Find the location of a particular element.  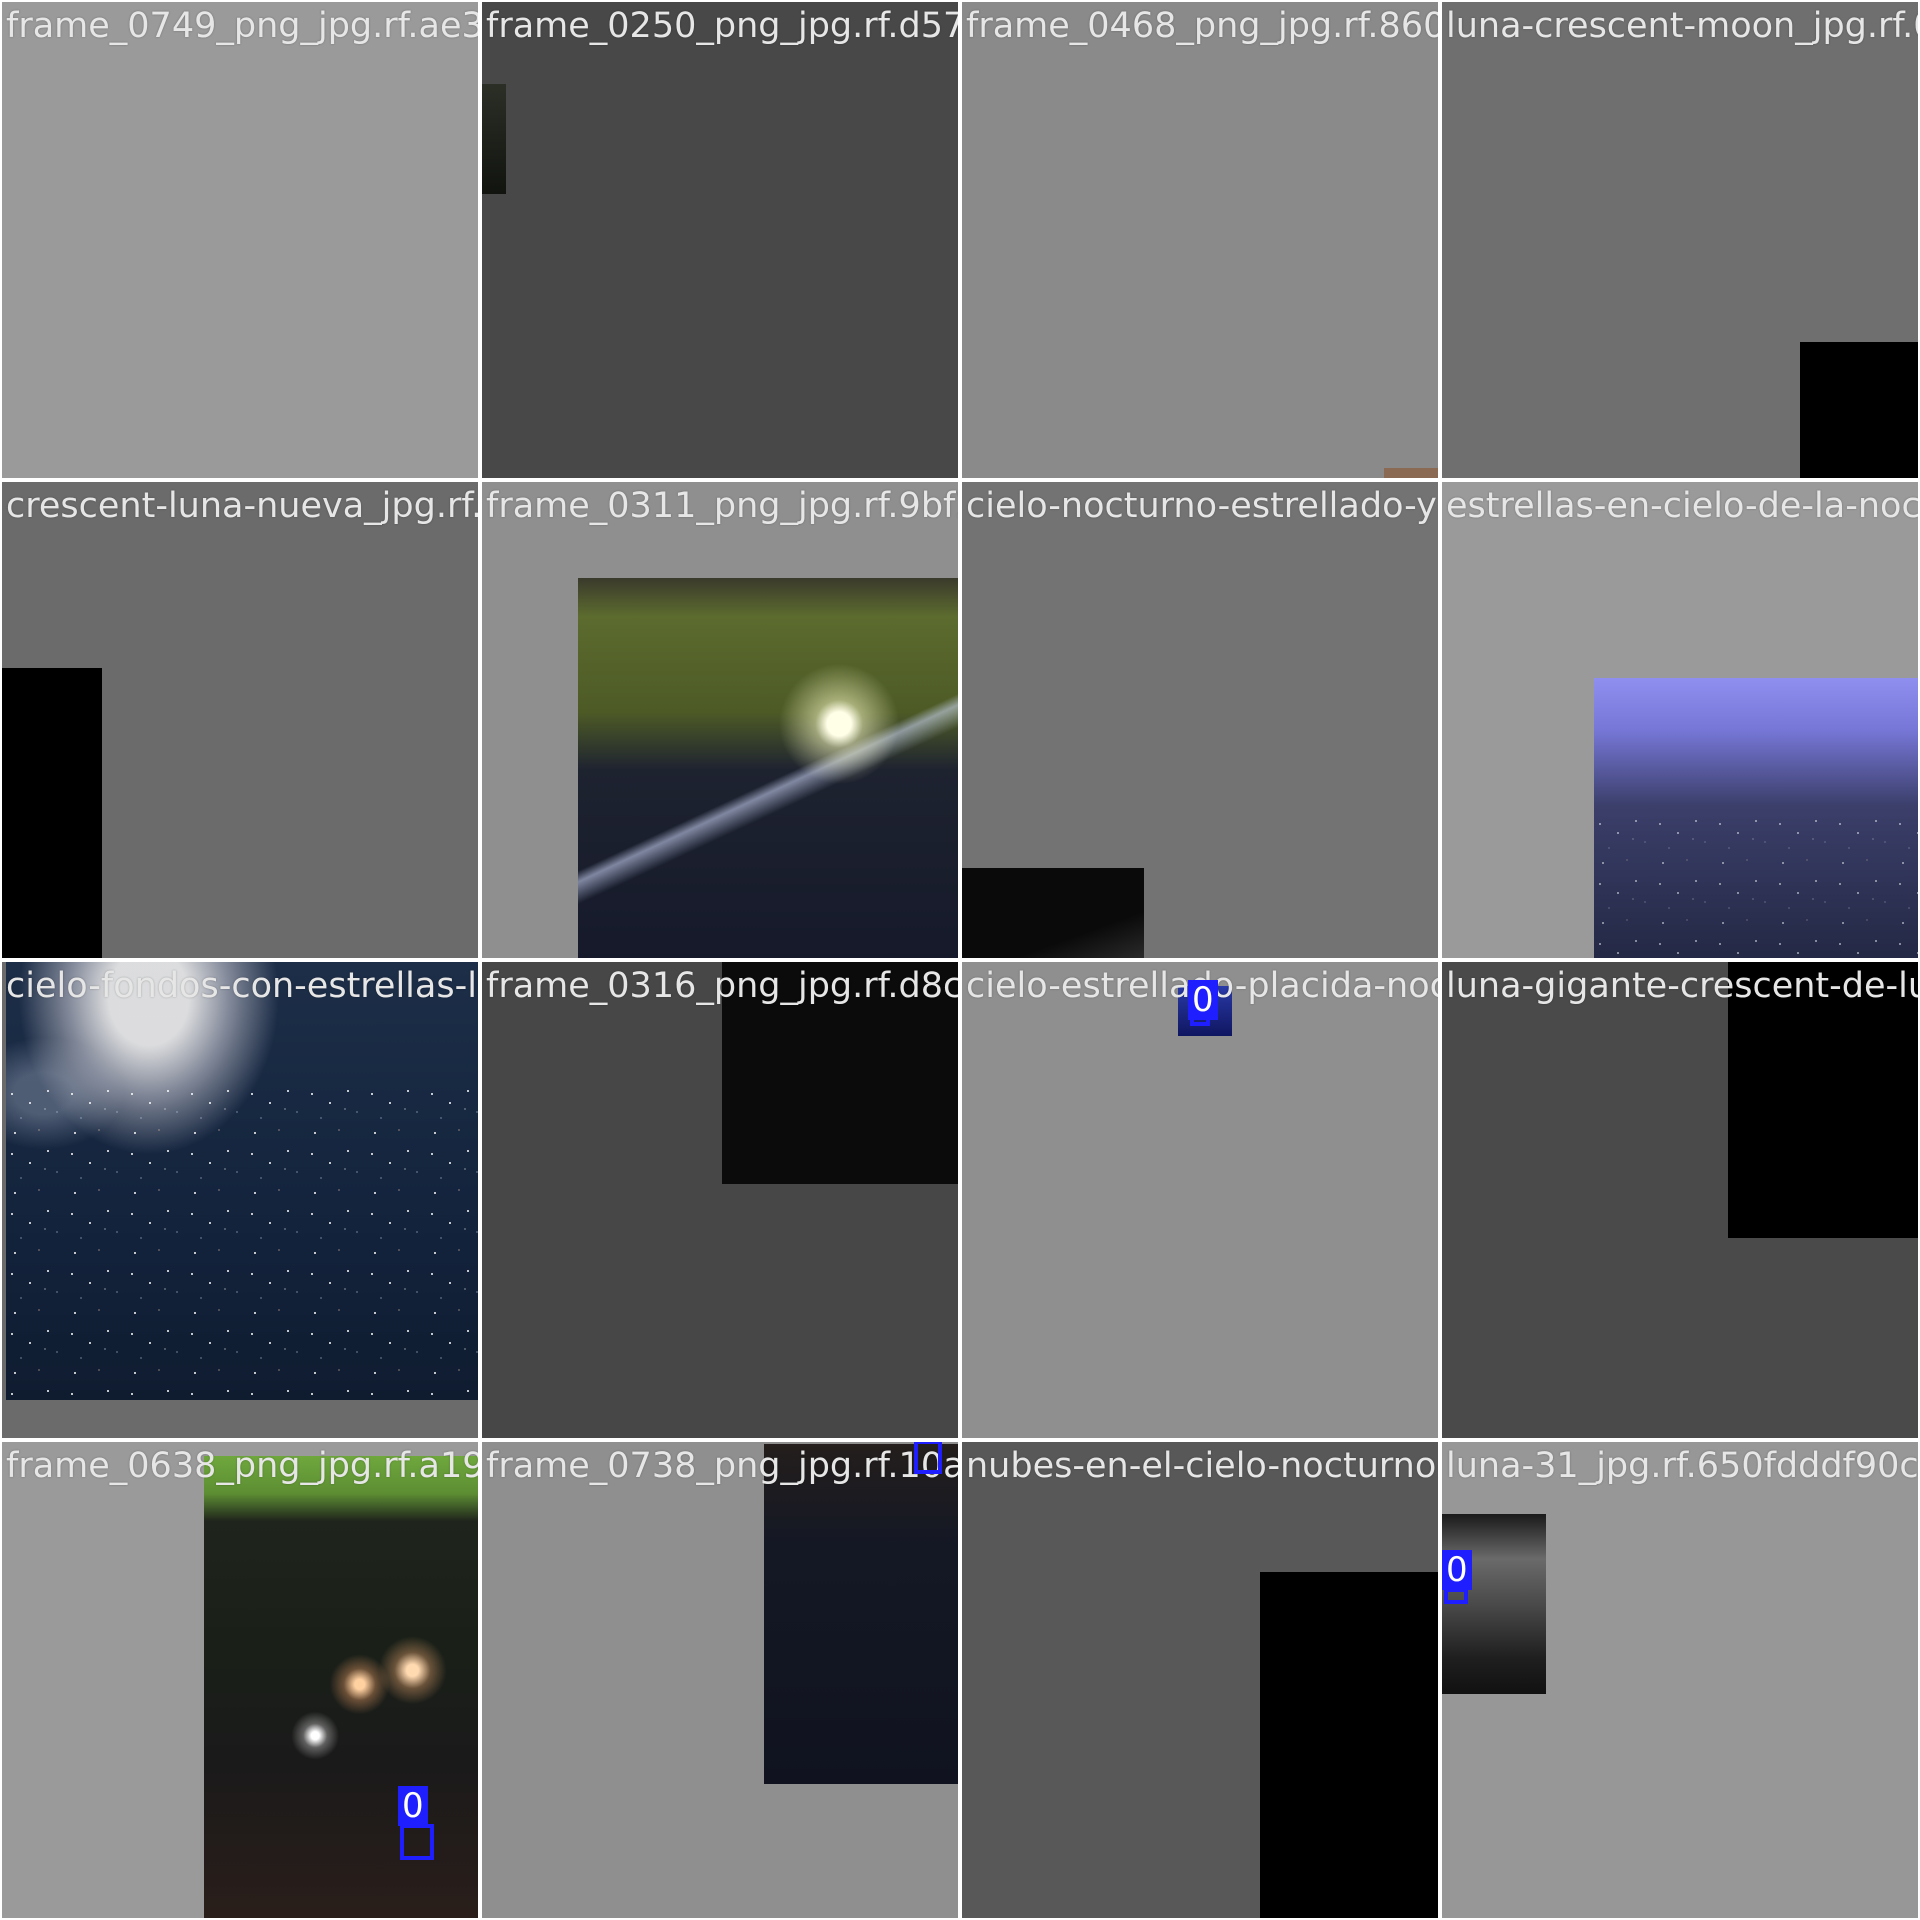

mosaic-tile-8: estrellas-en-cielo-de-la-noche is located at coordinates (1680, 720).